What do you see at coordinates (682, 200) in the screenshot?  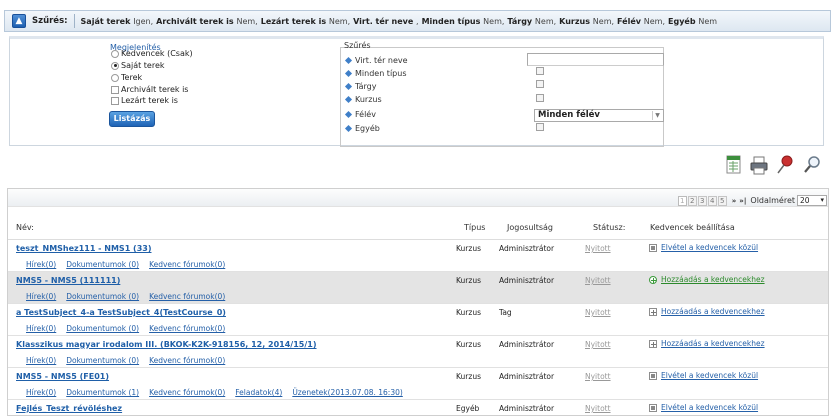 I see `page-button-1: 1` at bounding box center [682, 200].